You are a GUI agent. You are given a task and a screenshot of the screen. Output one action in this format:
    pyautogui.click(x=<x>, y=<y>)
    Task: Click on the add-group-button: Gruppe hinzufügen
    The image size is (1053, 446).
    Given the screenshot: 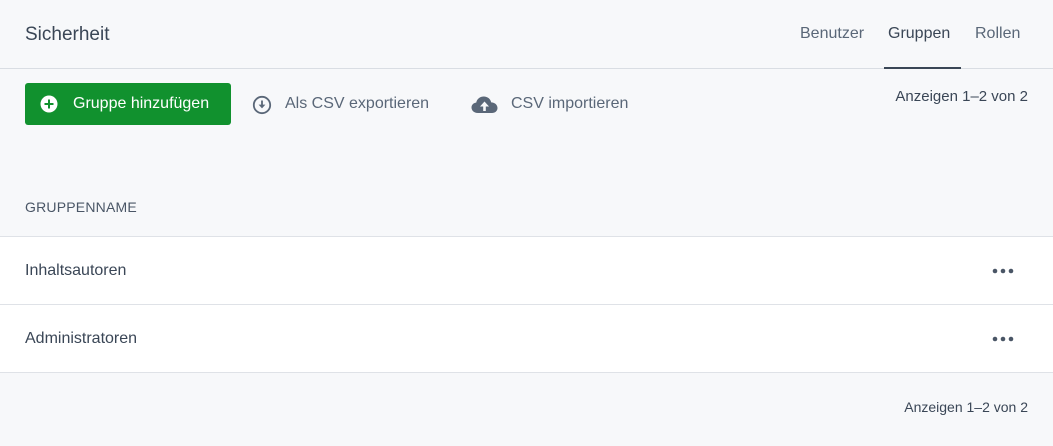 What is the action you would take?
    pyautogui.click(x=128, y=104)
    